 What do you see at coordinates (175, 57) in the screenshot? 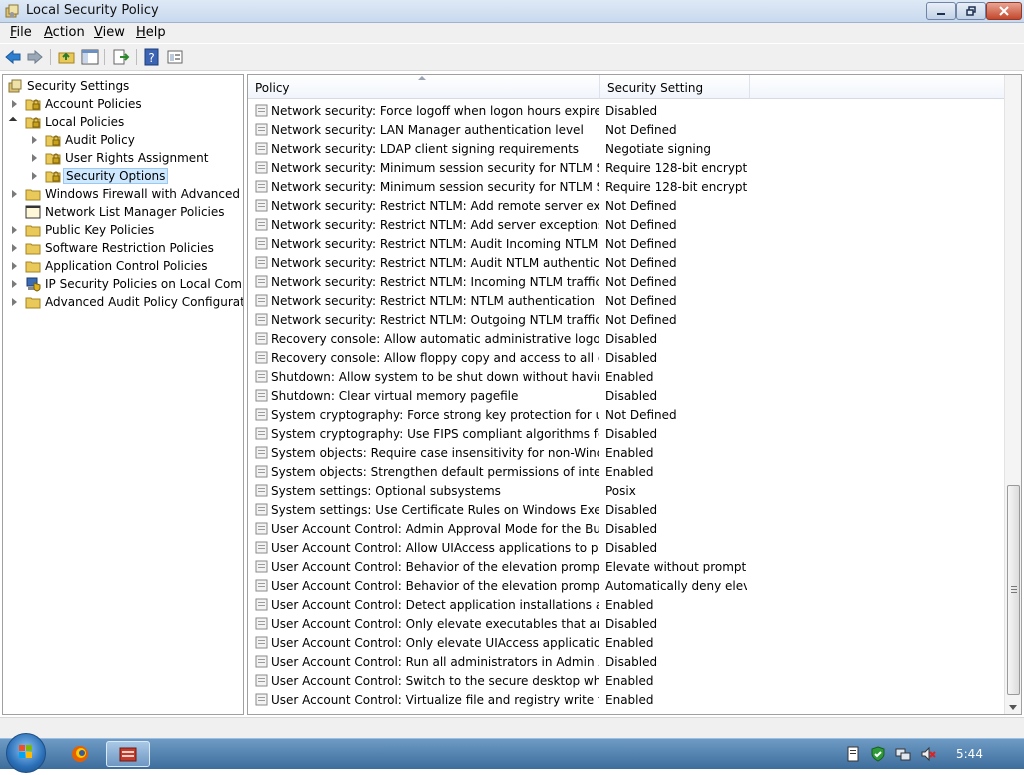
I see `properties-icon` at bounding box center [175, 57].